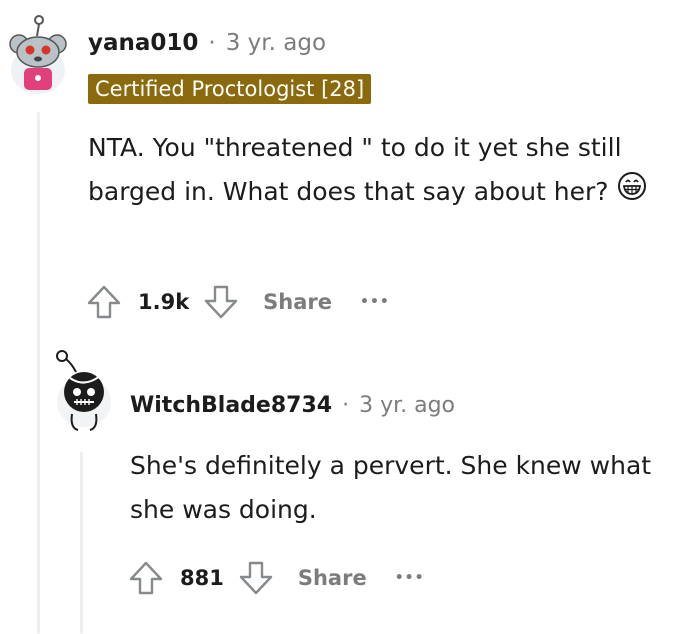 The width and height of the screenshot is (700, 634). I want to click on avatar-reply, so click(83, 391).